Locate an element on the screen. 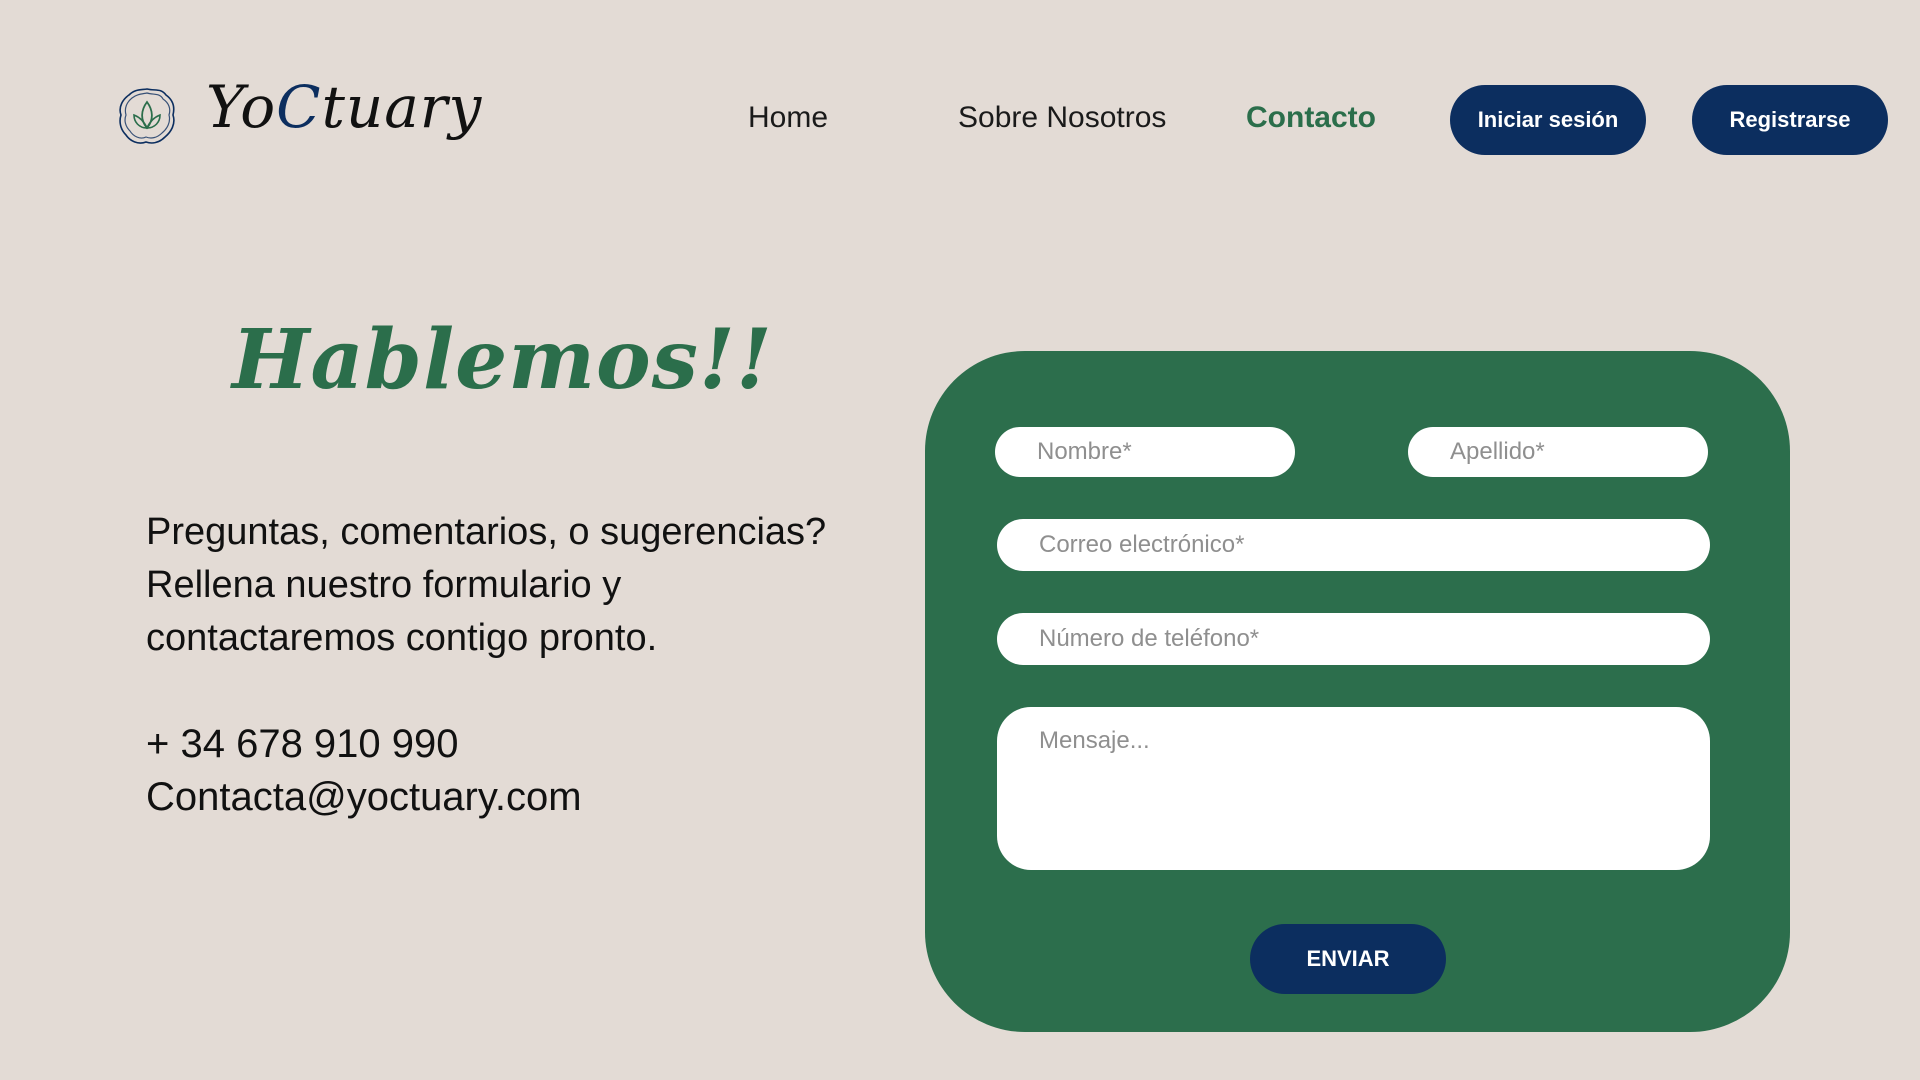  nav-contact: Contacto is located at coordinates (1311, 118).